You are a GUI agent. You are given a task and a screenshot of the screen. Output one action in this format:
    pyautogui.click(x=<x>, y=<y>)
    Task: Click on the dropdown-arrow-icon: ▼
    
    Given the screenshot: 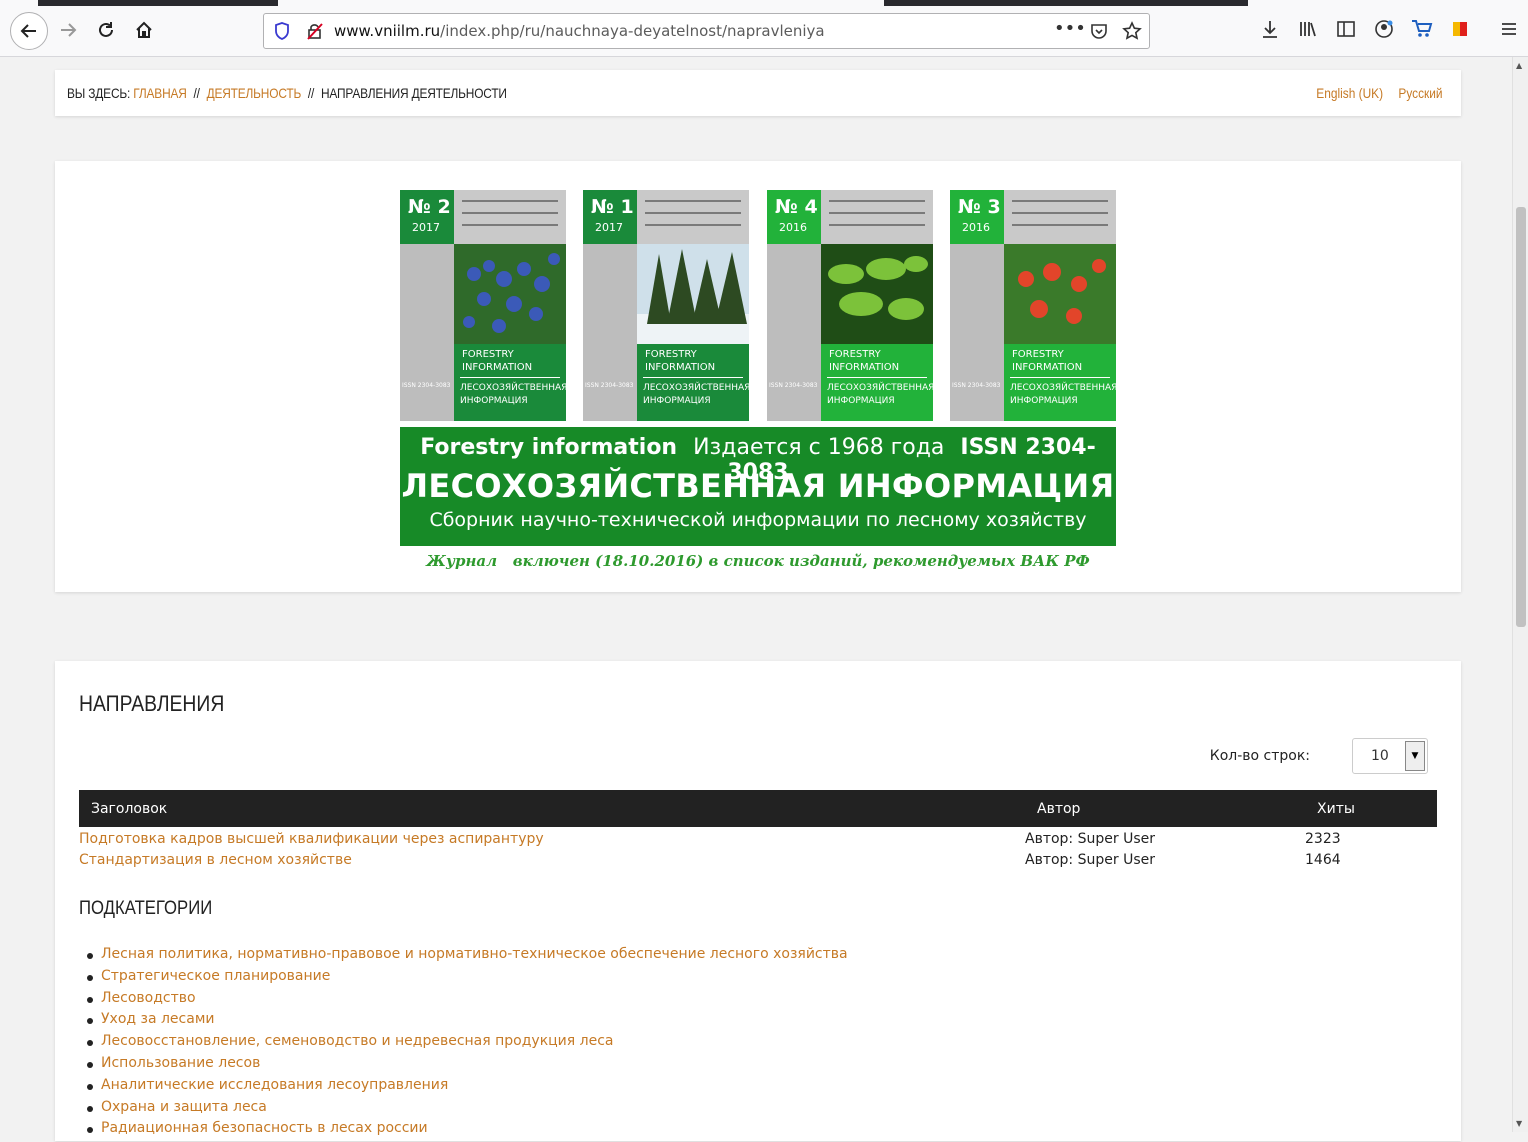 What is the action you would take?
    pyautogui.click(x=1415, y=756)
    